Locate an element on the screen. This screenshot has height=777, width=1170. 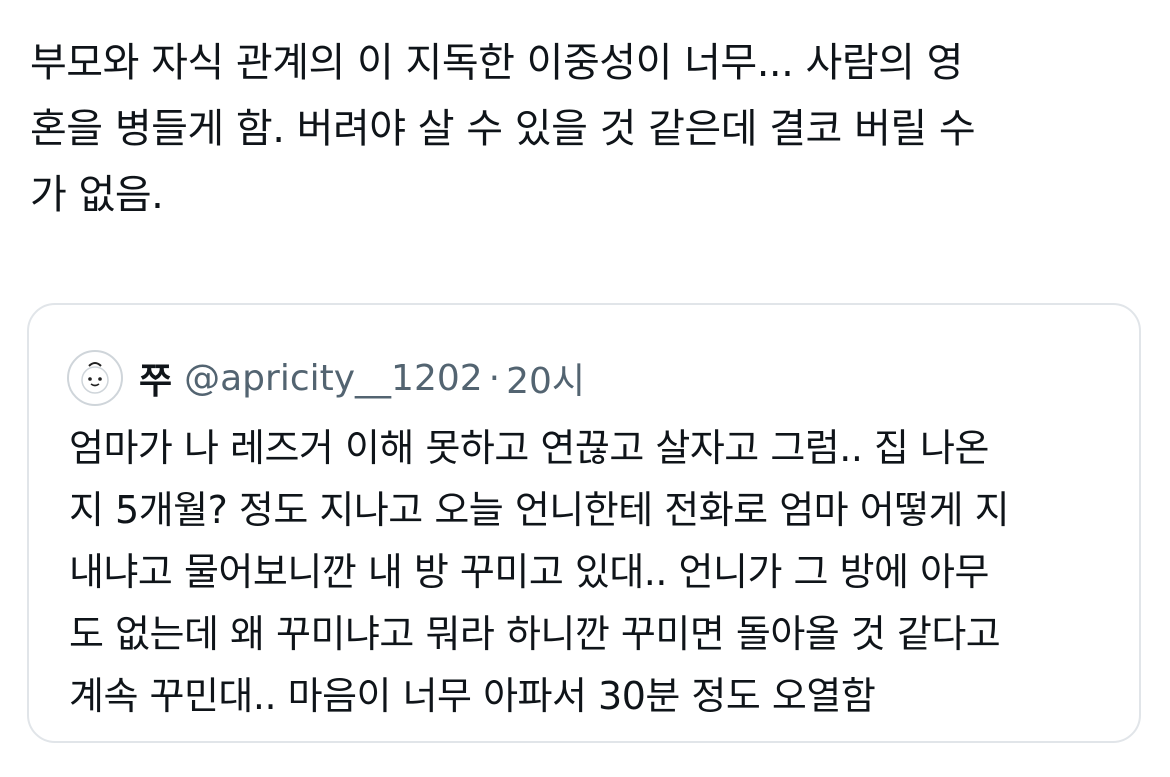
avatar is located at coordinates (95, 378).